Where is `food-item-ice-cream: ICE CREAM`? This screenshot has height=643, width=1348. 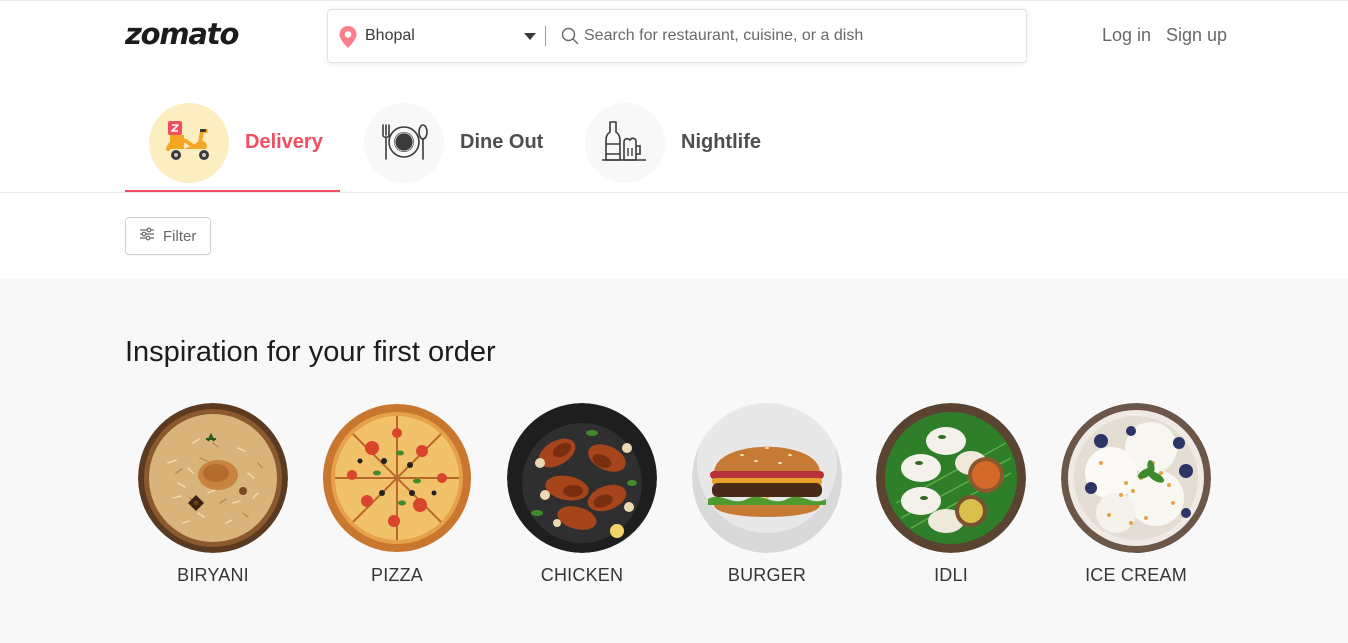
food-item-ice-cream: ICE CREAM is located at coordinates (1136, 494).